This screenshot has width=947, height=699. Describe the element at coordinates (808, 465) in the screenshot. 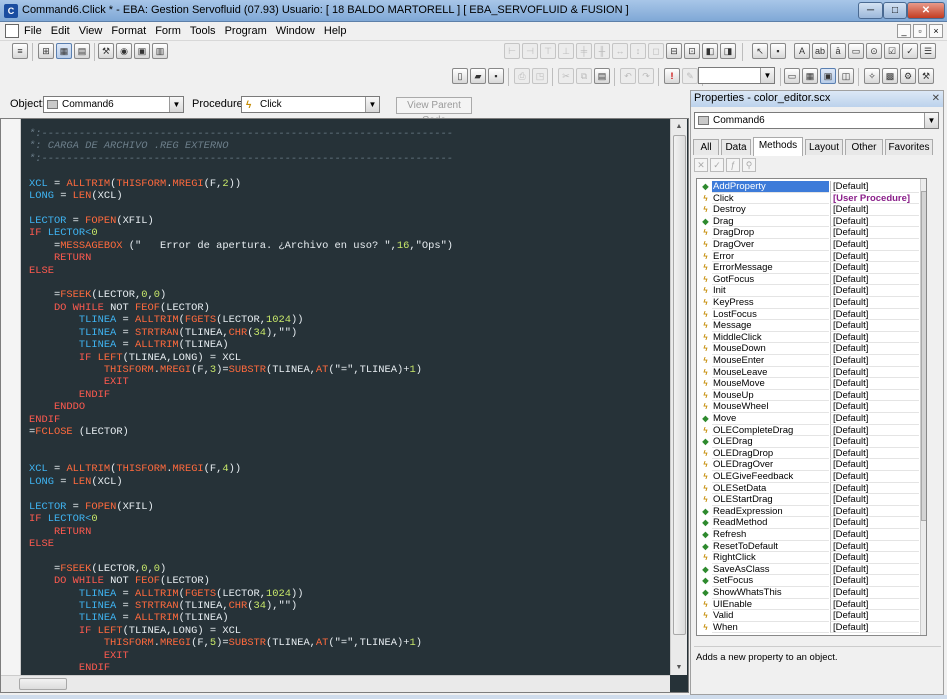

I see `method-row-oledragover: ϟ OLEDragOver [Default]` at that location.